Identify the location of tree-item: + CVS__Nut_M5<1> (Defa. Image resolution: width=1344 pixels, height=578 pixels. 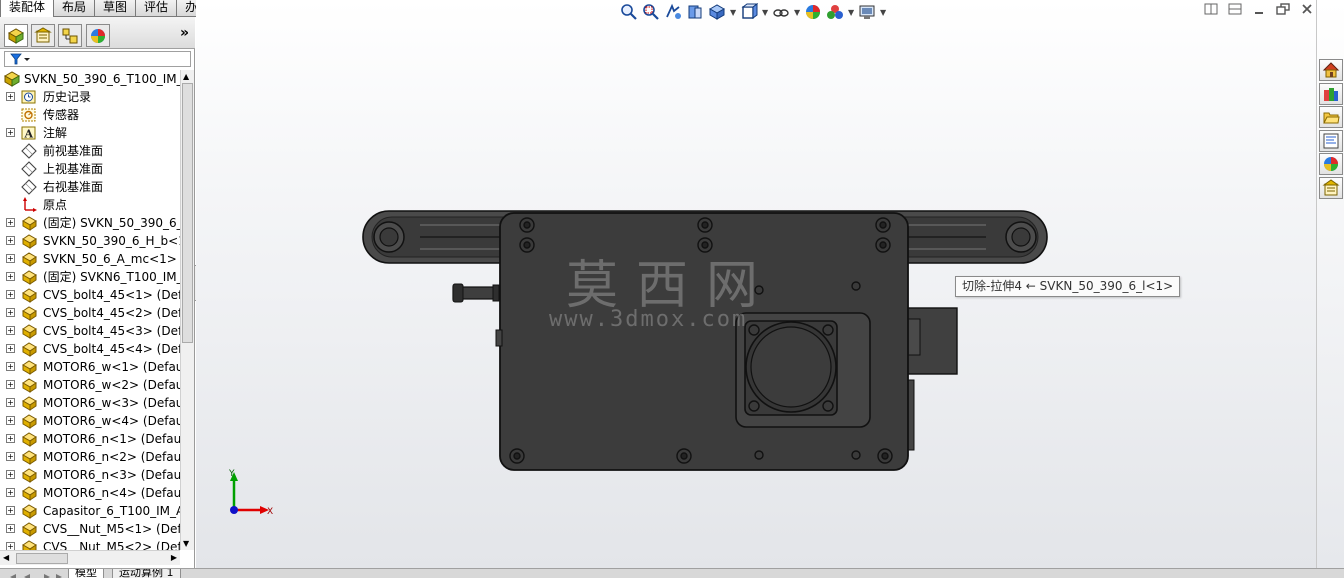
(90, 529).